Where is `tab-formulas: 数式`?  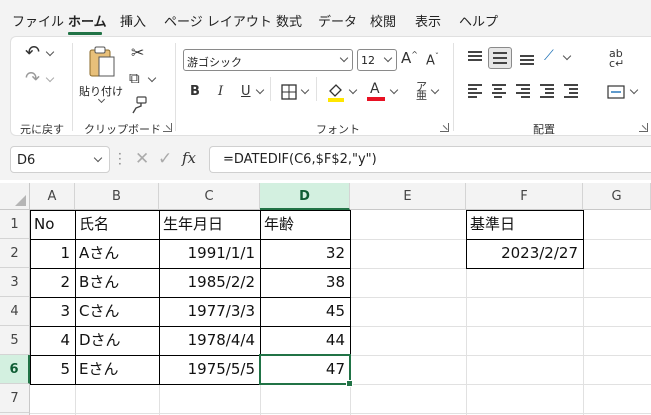
tab-formulas: 数式 is located at coordinates (289, 20).